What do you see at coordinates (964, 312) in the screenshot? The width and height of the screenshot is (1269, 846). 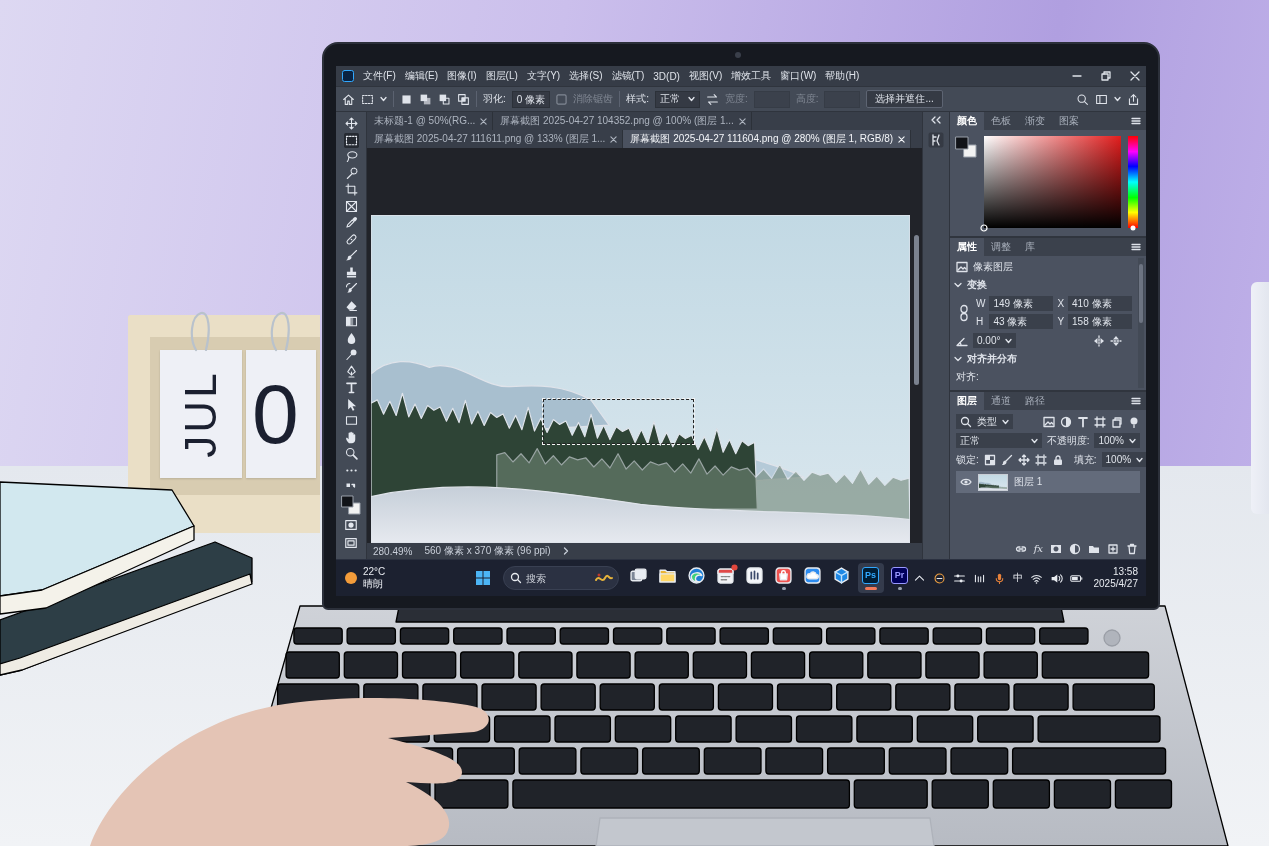 I see `chain-link-icon` at bounding box center [964, 312].